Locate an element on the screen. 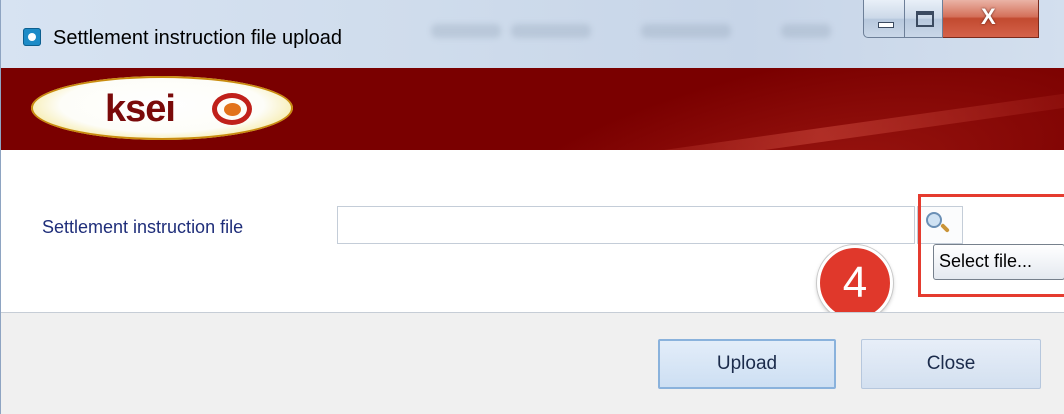 Image resolution: width=1064 pixels, height=414 pixels. ksei-logo: ksei is located at coordinates (162, 108).